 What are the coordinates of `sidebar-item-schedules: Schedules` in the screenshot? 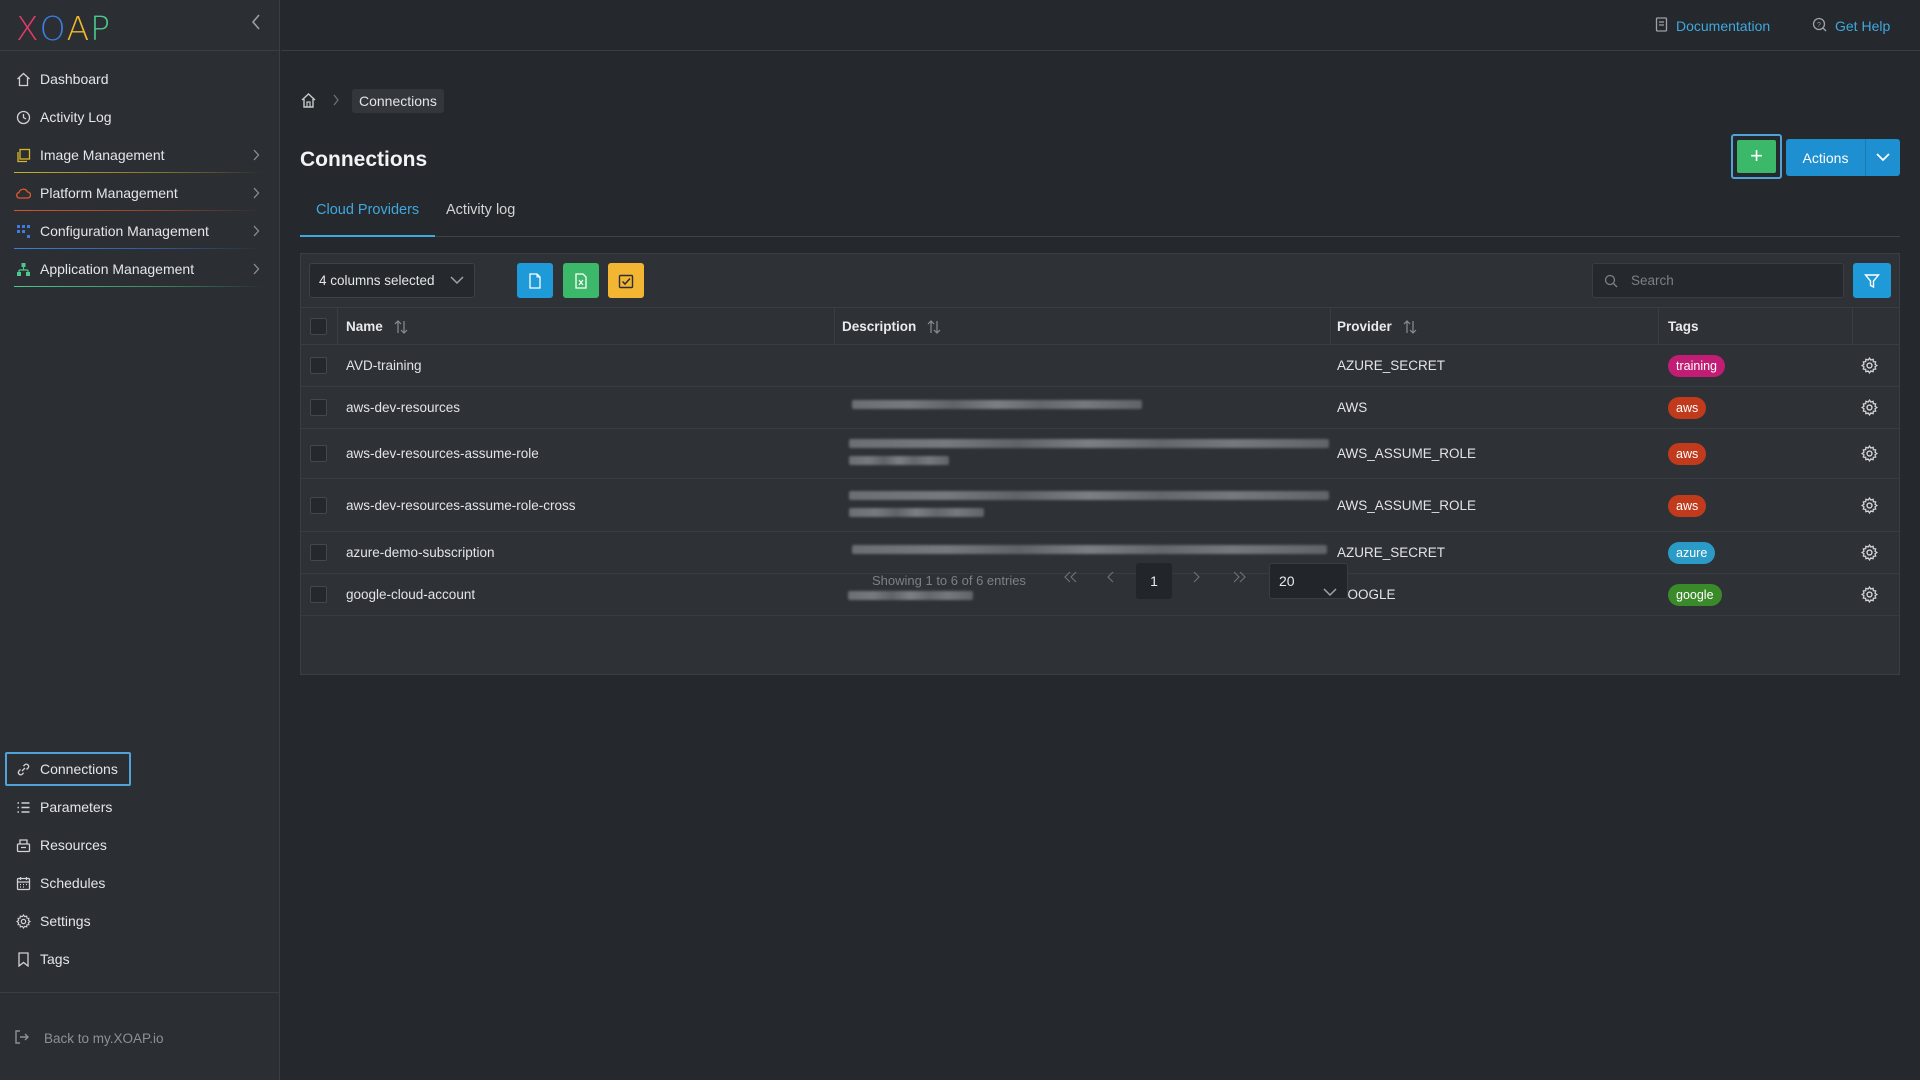 It's located at (140, 883).